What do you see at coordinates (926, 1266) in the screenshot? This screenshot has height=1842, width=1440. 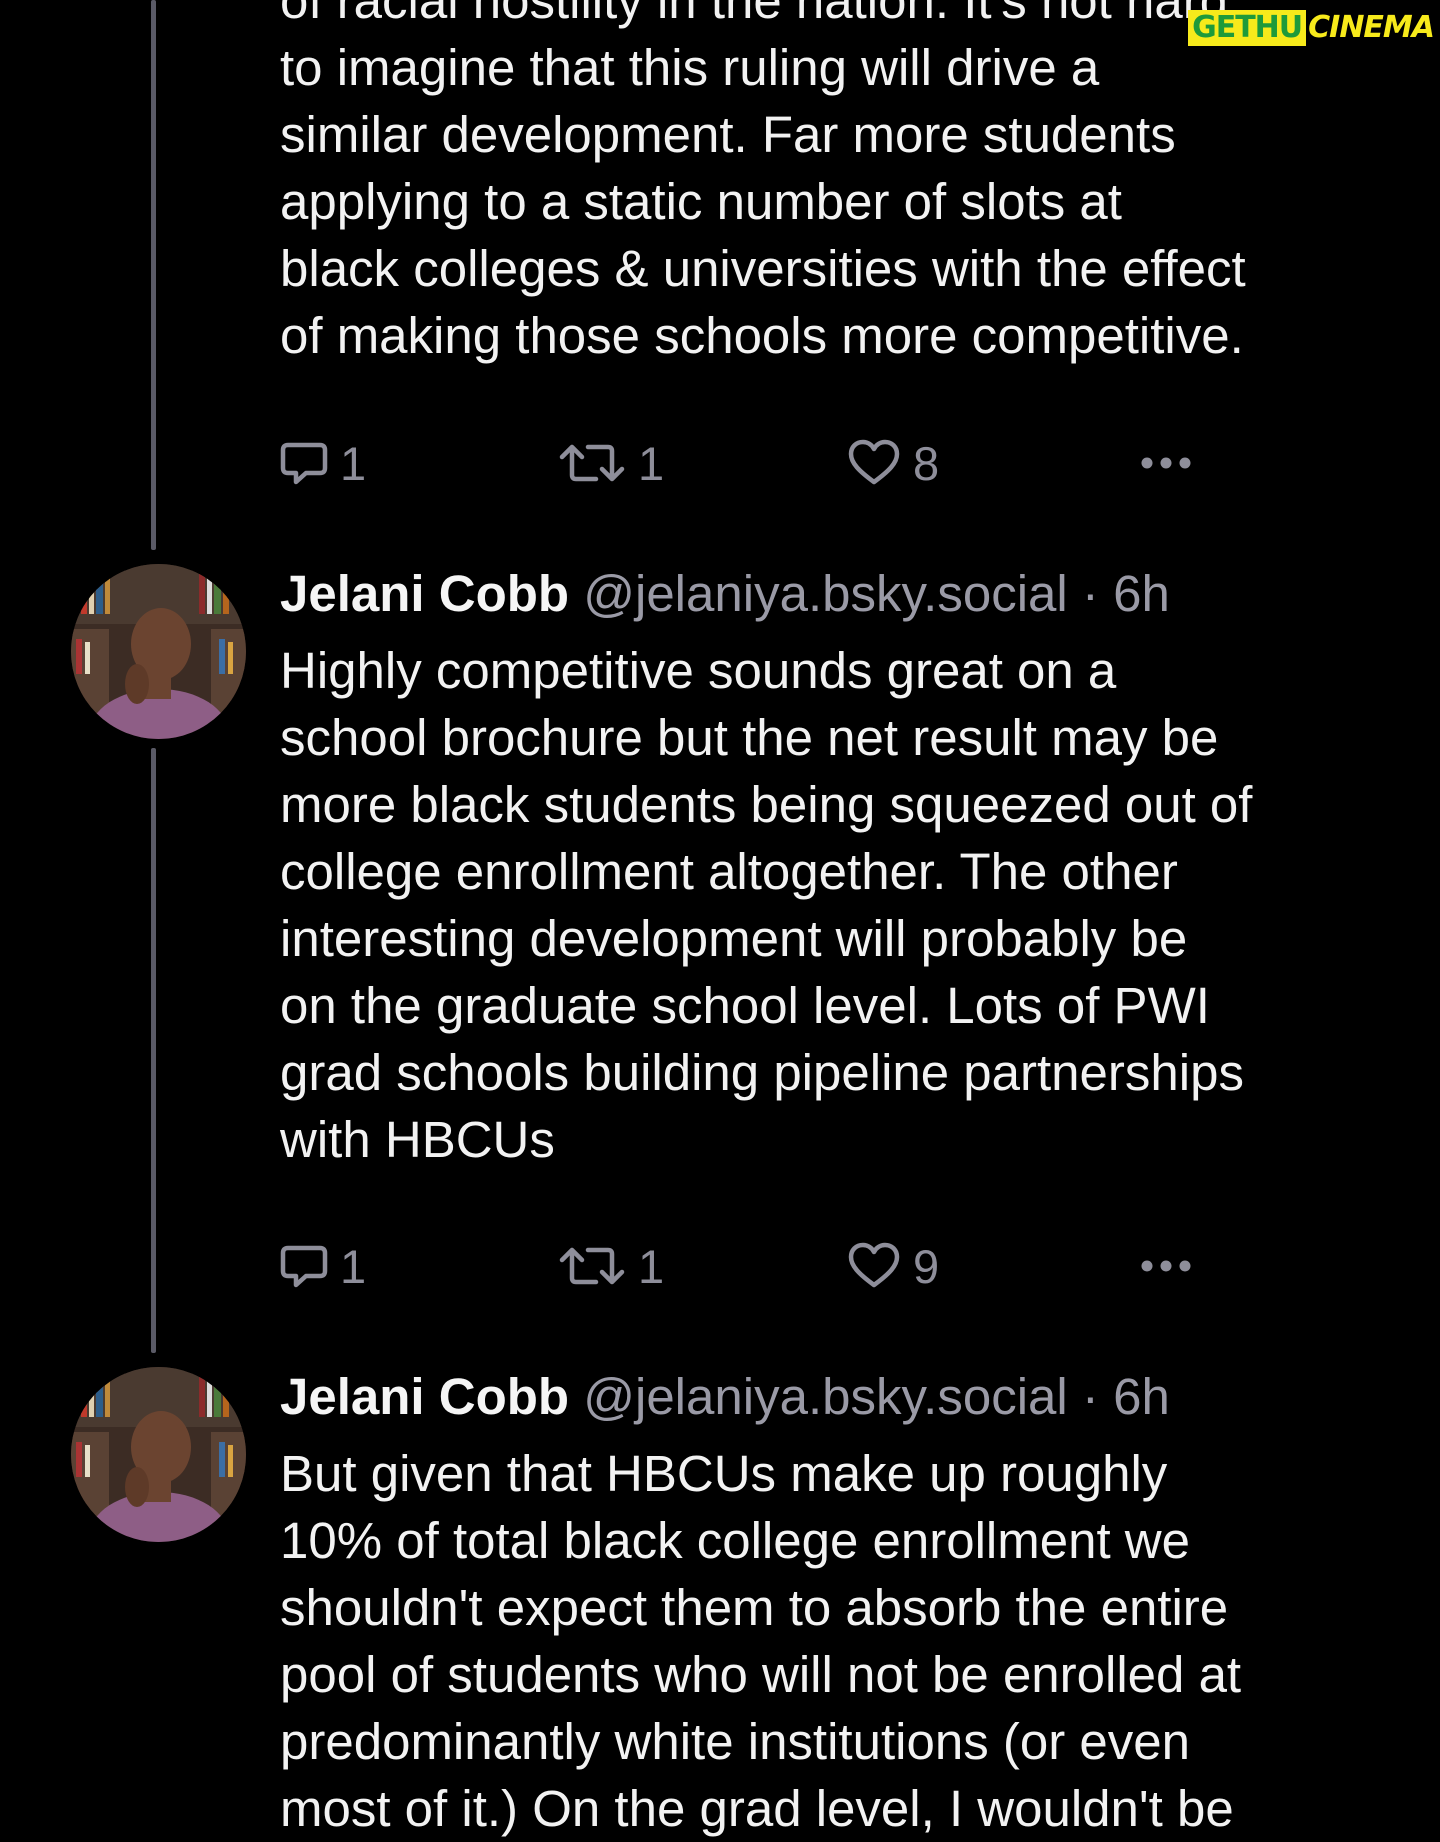 I see `like-count: 9` at bounding box center [926, 1266].